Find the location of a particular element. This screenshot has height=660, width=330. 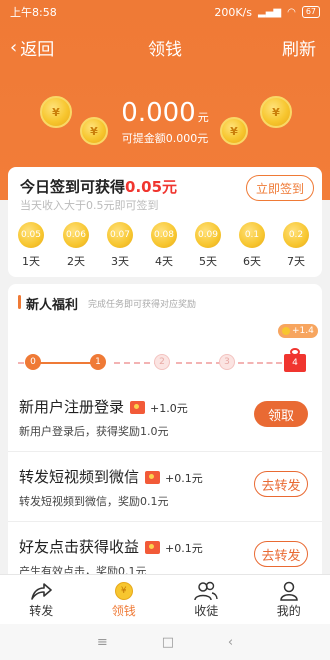

signin-title: 今日签到可获得0.05元 is located at coordinates (98, 186).